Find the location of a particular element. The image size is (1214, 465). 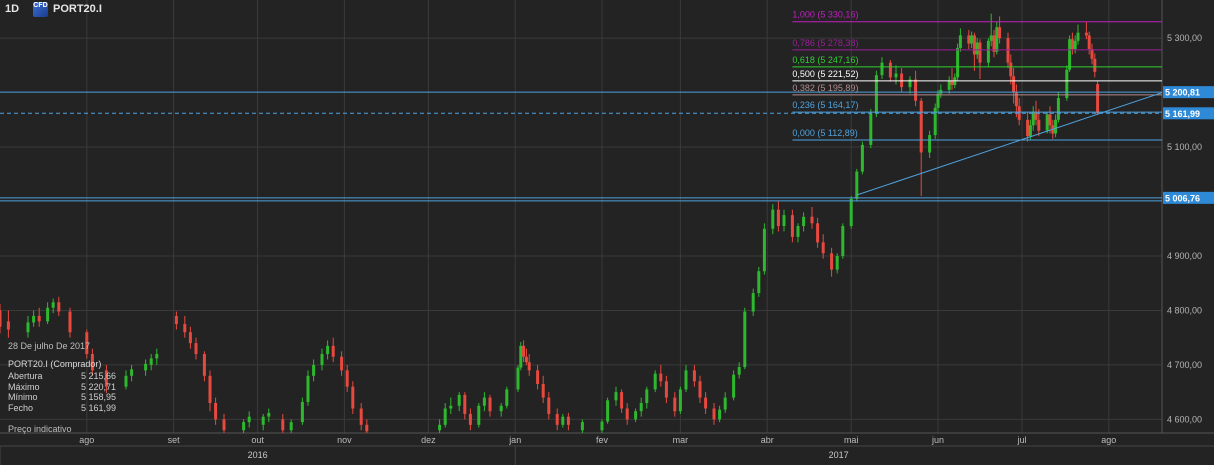

x-axis-month-label: jun is located at coordinates (937, 440).